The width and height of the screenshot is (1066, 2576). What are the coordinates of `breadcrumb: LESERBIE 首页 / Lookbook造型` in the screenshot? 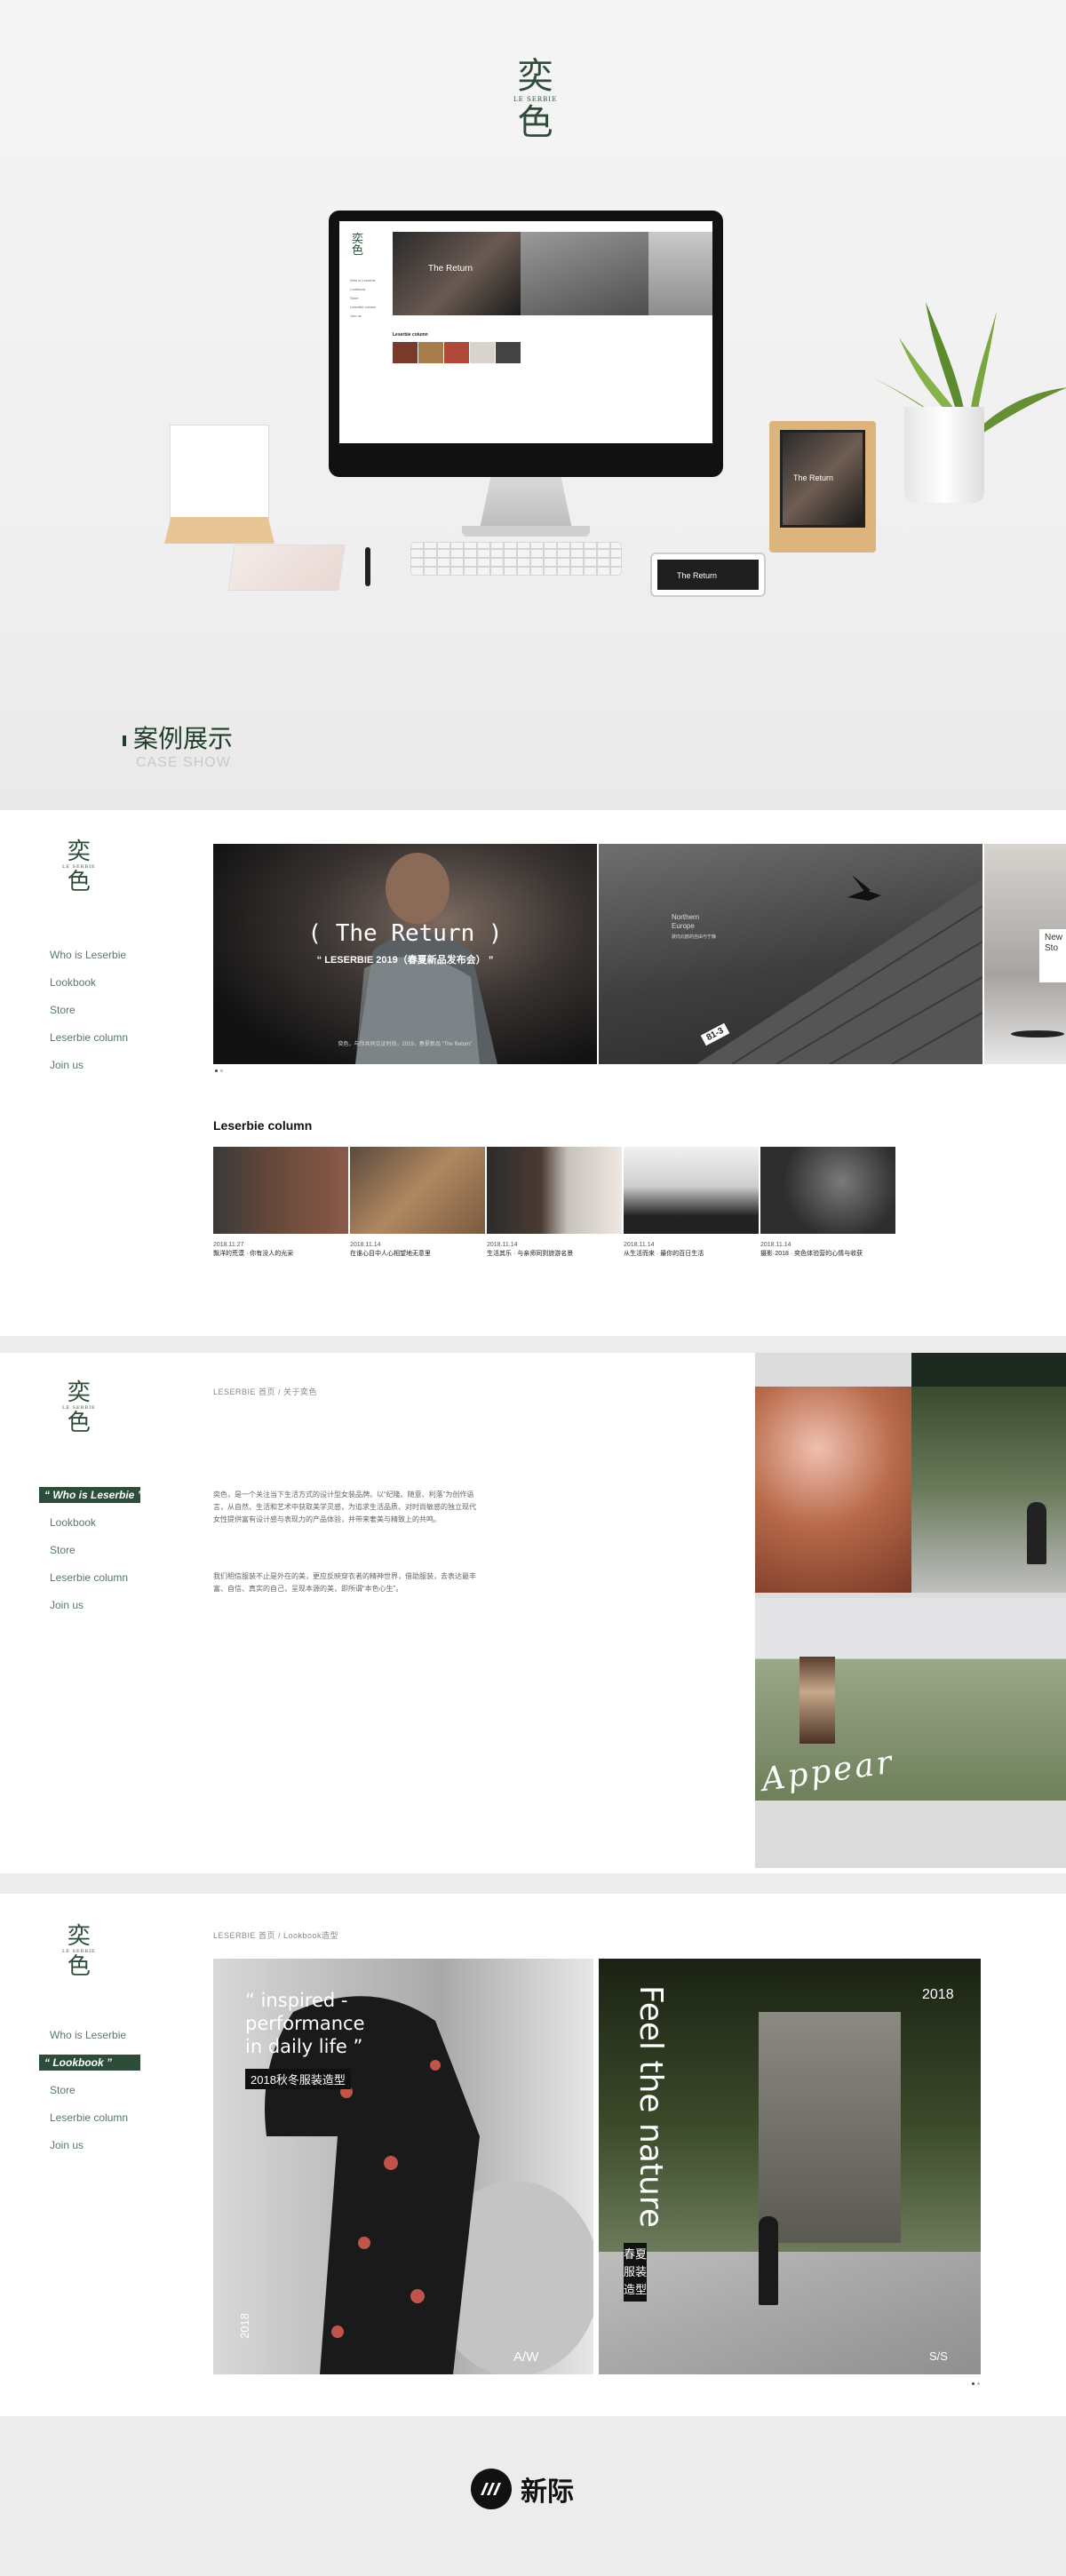 It's located at (275, 1935).